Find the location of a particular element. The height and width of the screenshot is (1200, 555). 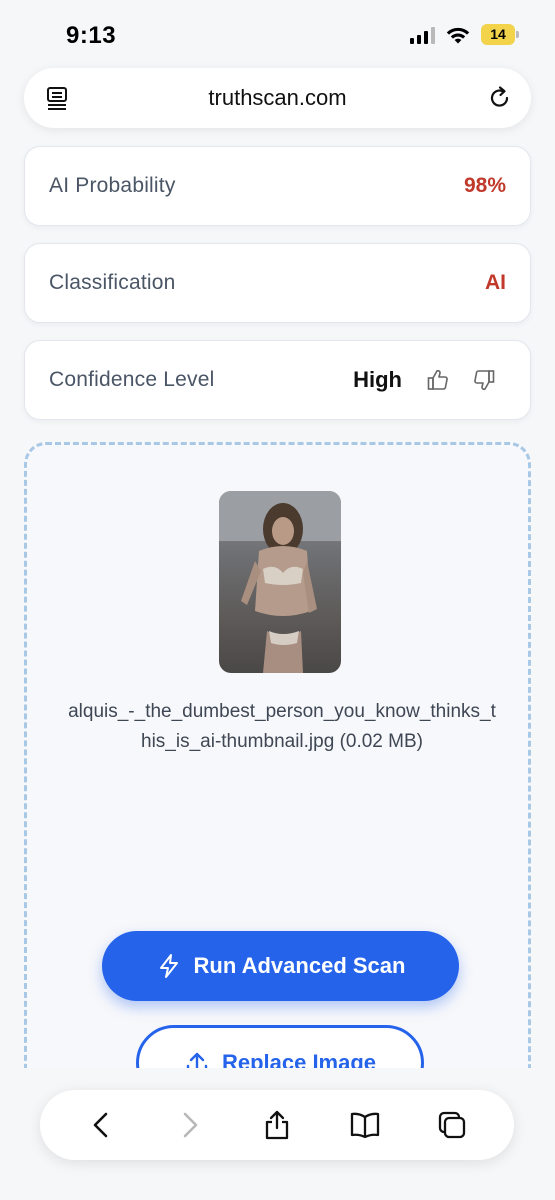

run-advanced-scan-button: Run Advanced Scan is located at coordinates (280, 966).